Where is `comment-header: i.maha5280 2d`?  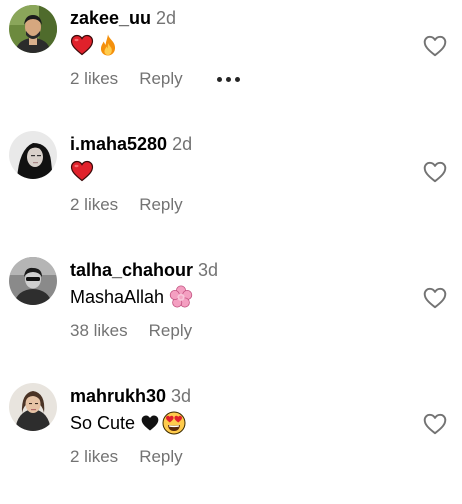 comment-header: i.maha5280 2d is located at coordinates (131, 144).